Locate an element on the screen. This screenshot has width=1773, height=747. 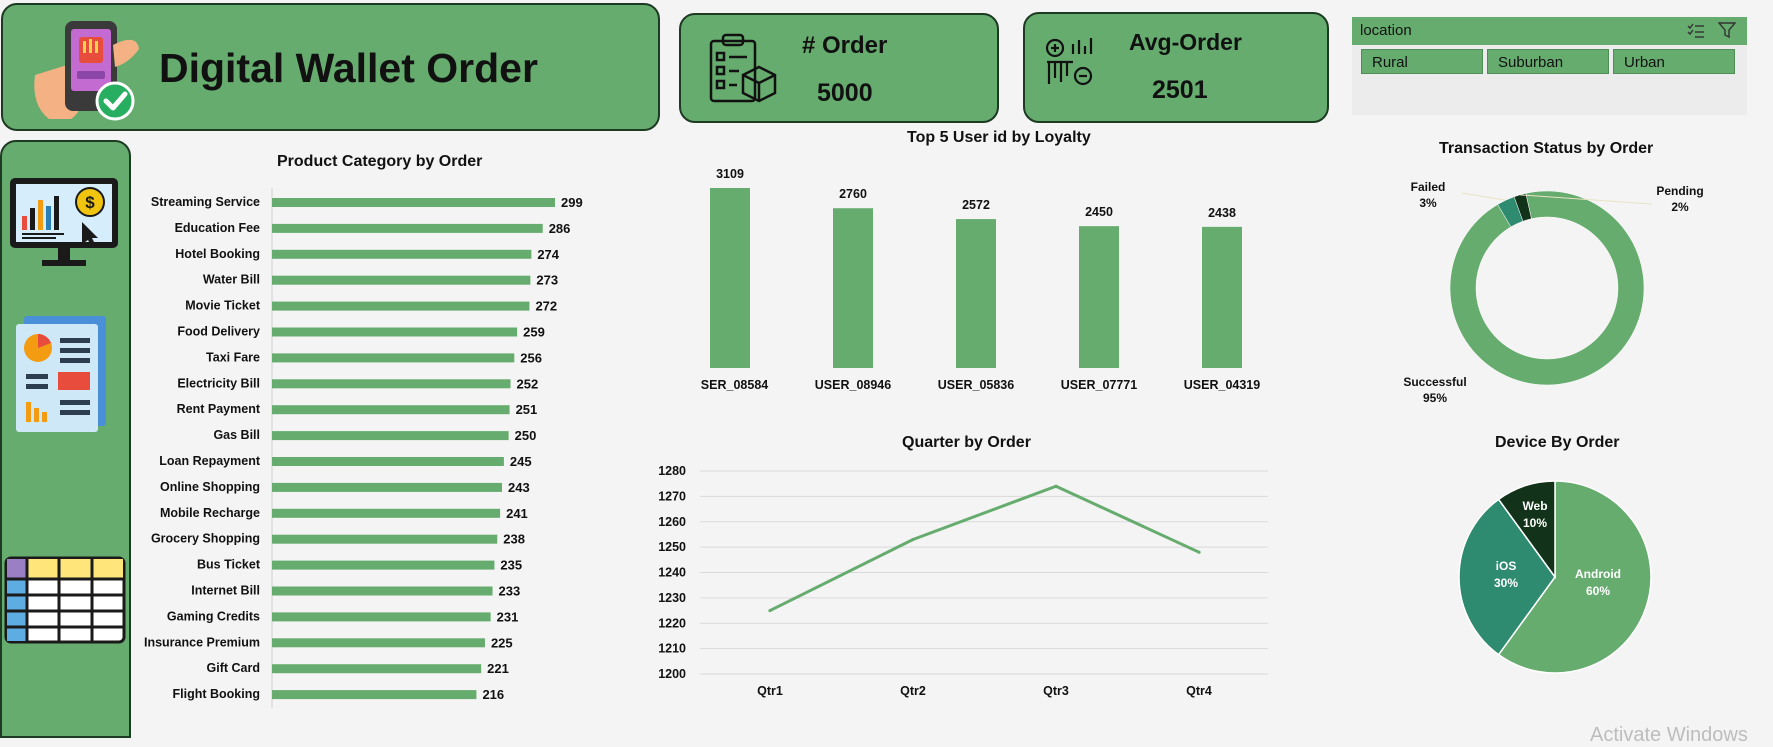
successful-category-label: Successful is located at coordinates (1434, 382).